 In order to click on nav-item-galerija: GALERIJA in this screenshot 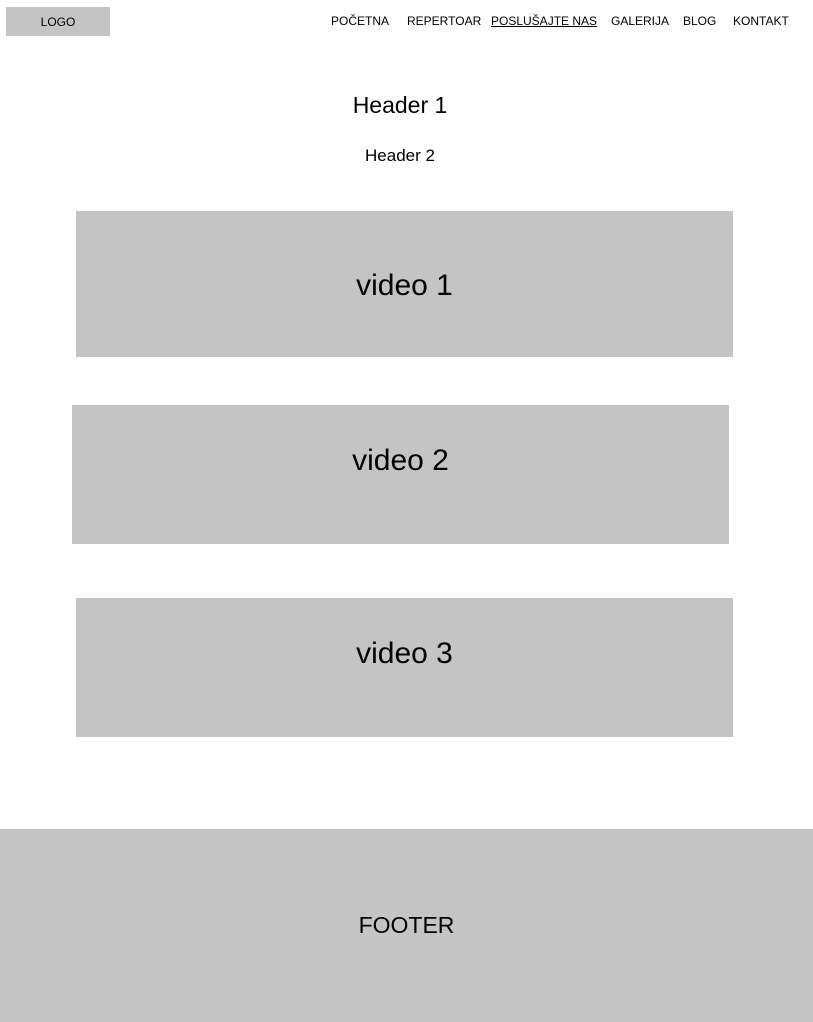, I will do `click(640, 21)`.